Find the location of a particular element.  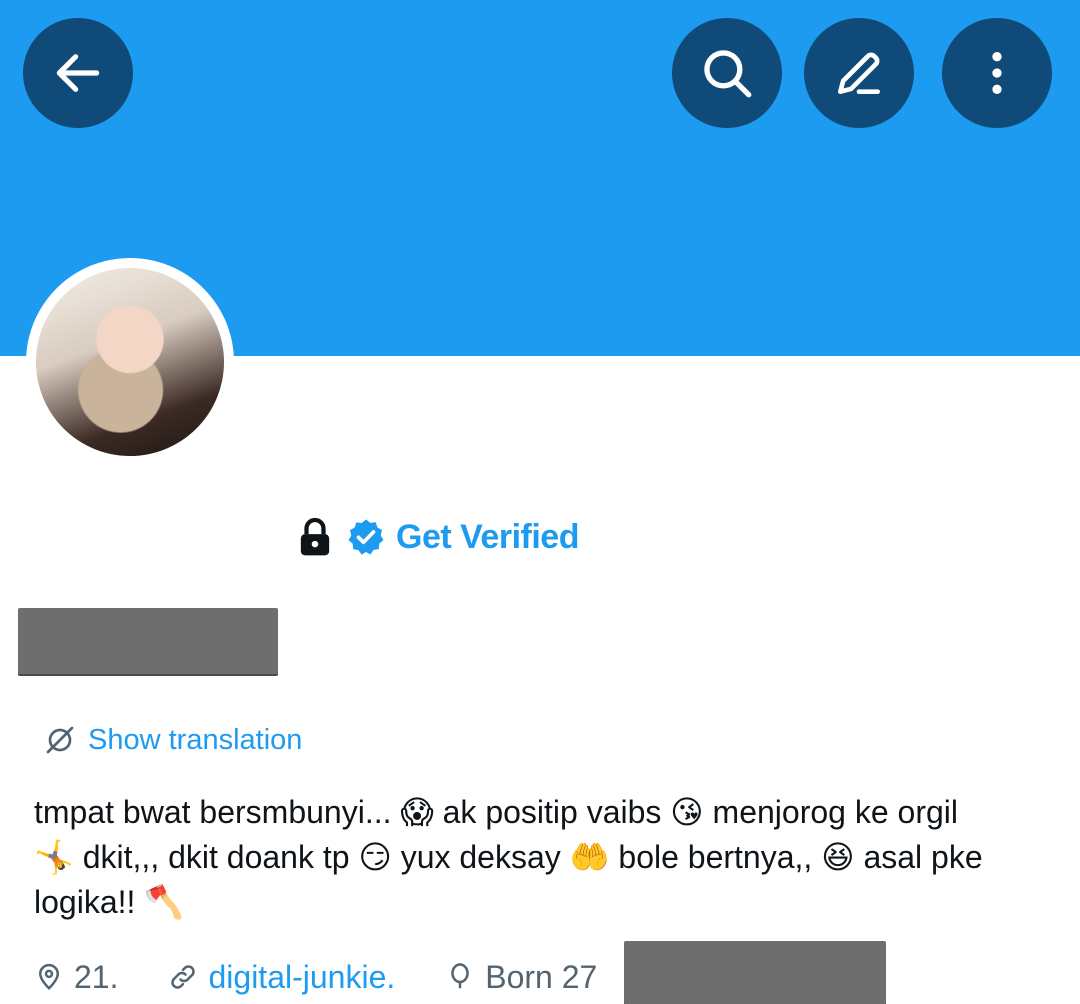

search-button is located at coordinates (727, 73).